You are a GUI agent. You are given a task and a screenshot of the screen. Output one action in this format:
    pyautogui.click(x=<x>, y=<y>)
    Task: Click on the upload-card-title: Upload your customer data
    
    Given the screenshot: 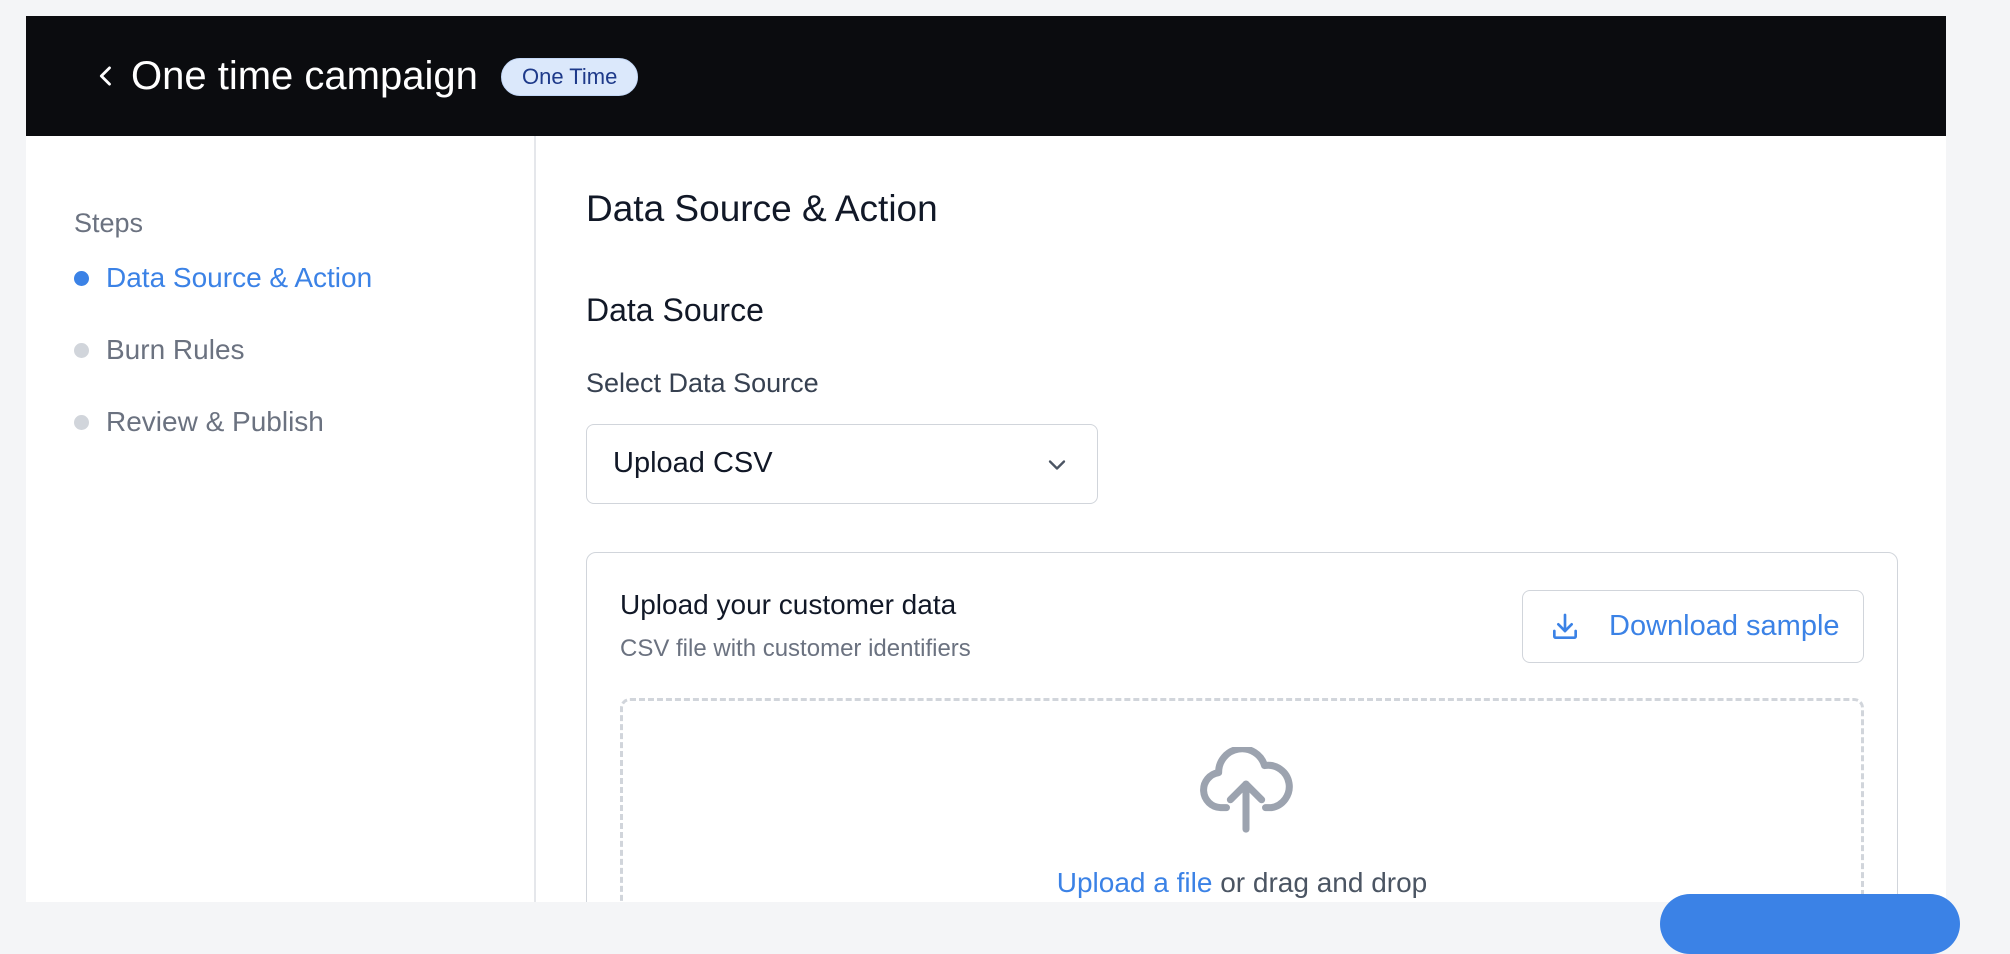 What is the action you would take?
    pyautogui.click(x=788, y=604)
    